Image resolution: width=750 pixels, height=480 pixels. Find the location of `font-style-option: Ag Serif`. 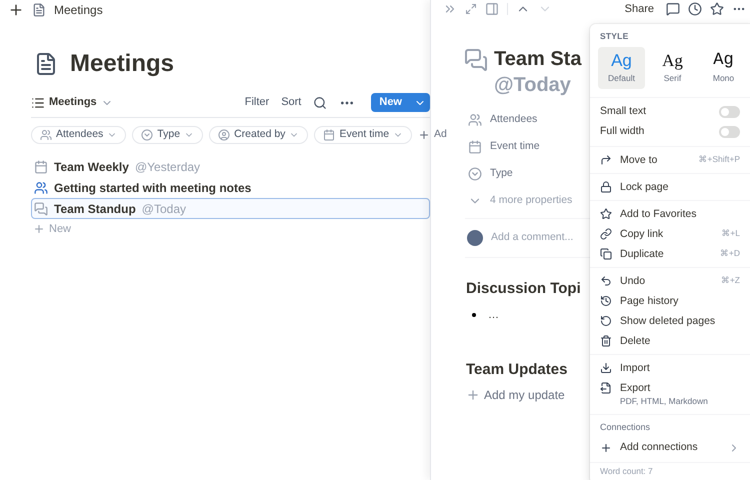

font-style-option: Ag Serif is located at coordinates (672, 67).